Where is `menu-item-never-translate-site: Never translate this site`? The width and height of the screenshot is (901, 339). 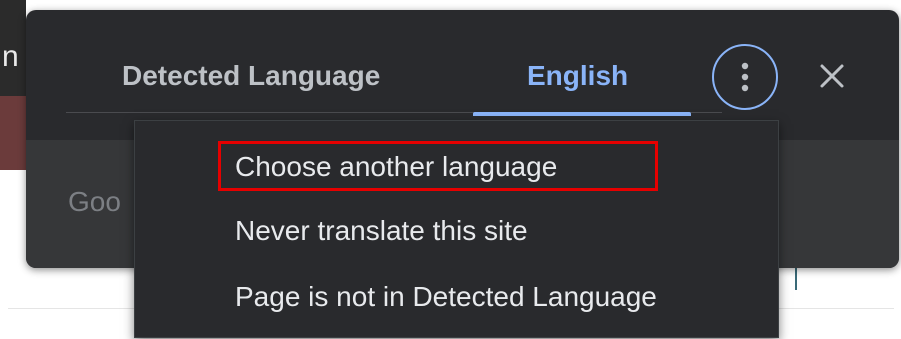 menu-item-never-translate-site: Never translate this site is located at coordinates (381, 231).